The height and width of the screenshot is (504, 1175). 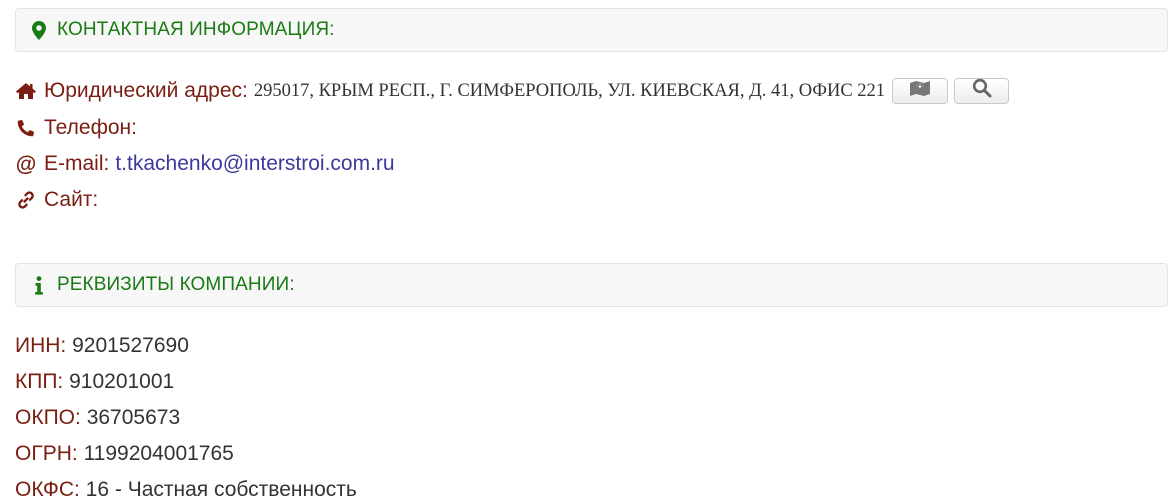 What do you see at coordinates (122, 381) in the screenshot?
I see `kpp-value: 910201001` at bounding box center [122, 381].